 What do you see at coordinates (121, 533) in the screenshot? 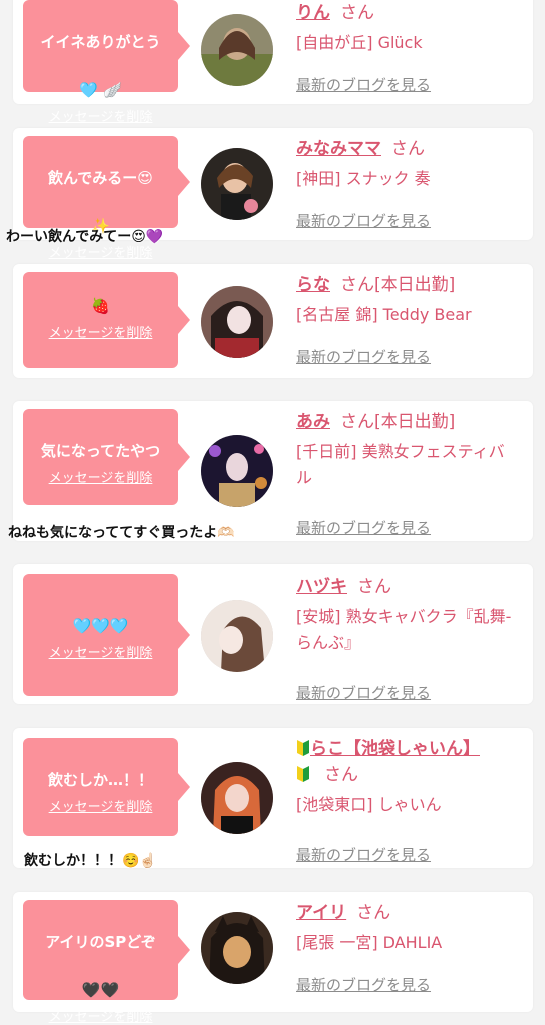
I see `reply-comment: ねねも気になっててすぐ買ったよ🫶🏻` at bounding box center [121, 533].